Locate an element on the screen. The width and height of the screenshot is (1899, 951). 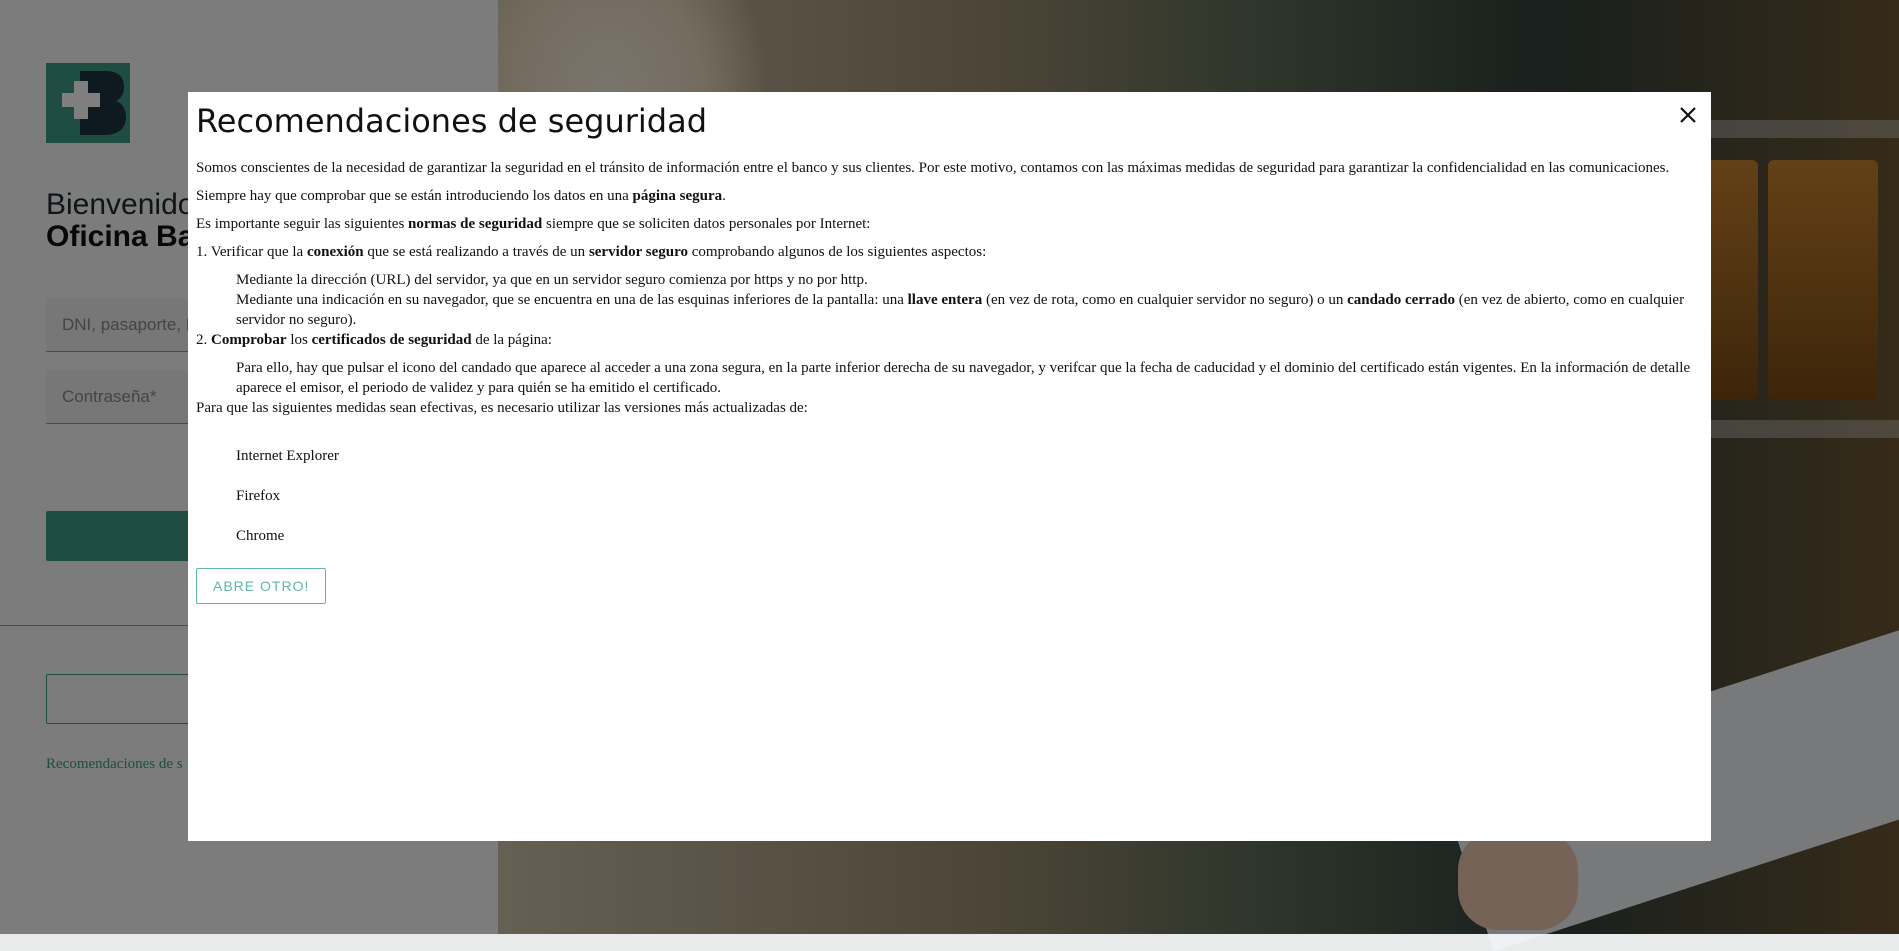
text-span: 1. Verificar que la is located at coordinates (251, 252).